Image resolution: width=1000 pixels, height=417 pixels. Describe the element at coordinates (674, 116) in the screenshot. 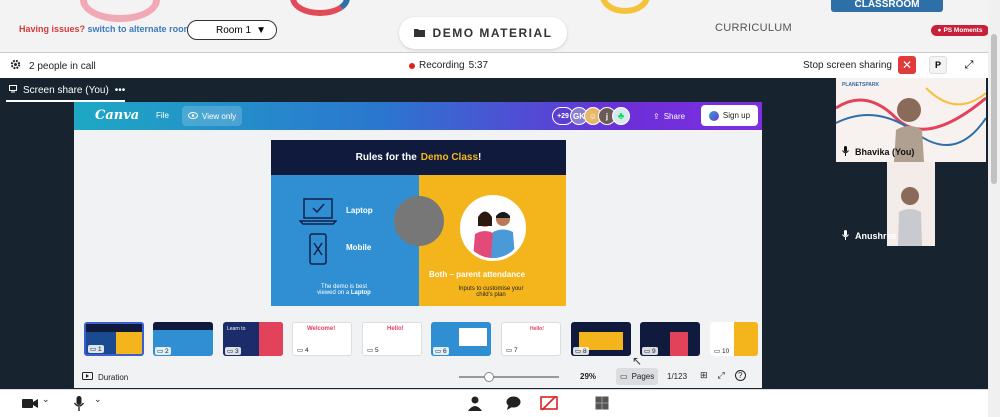

I see `canva-share-label: Share` at that location.